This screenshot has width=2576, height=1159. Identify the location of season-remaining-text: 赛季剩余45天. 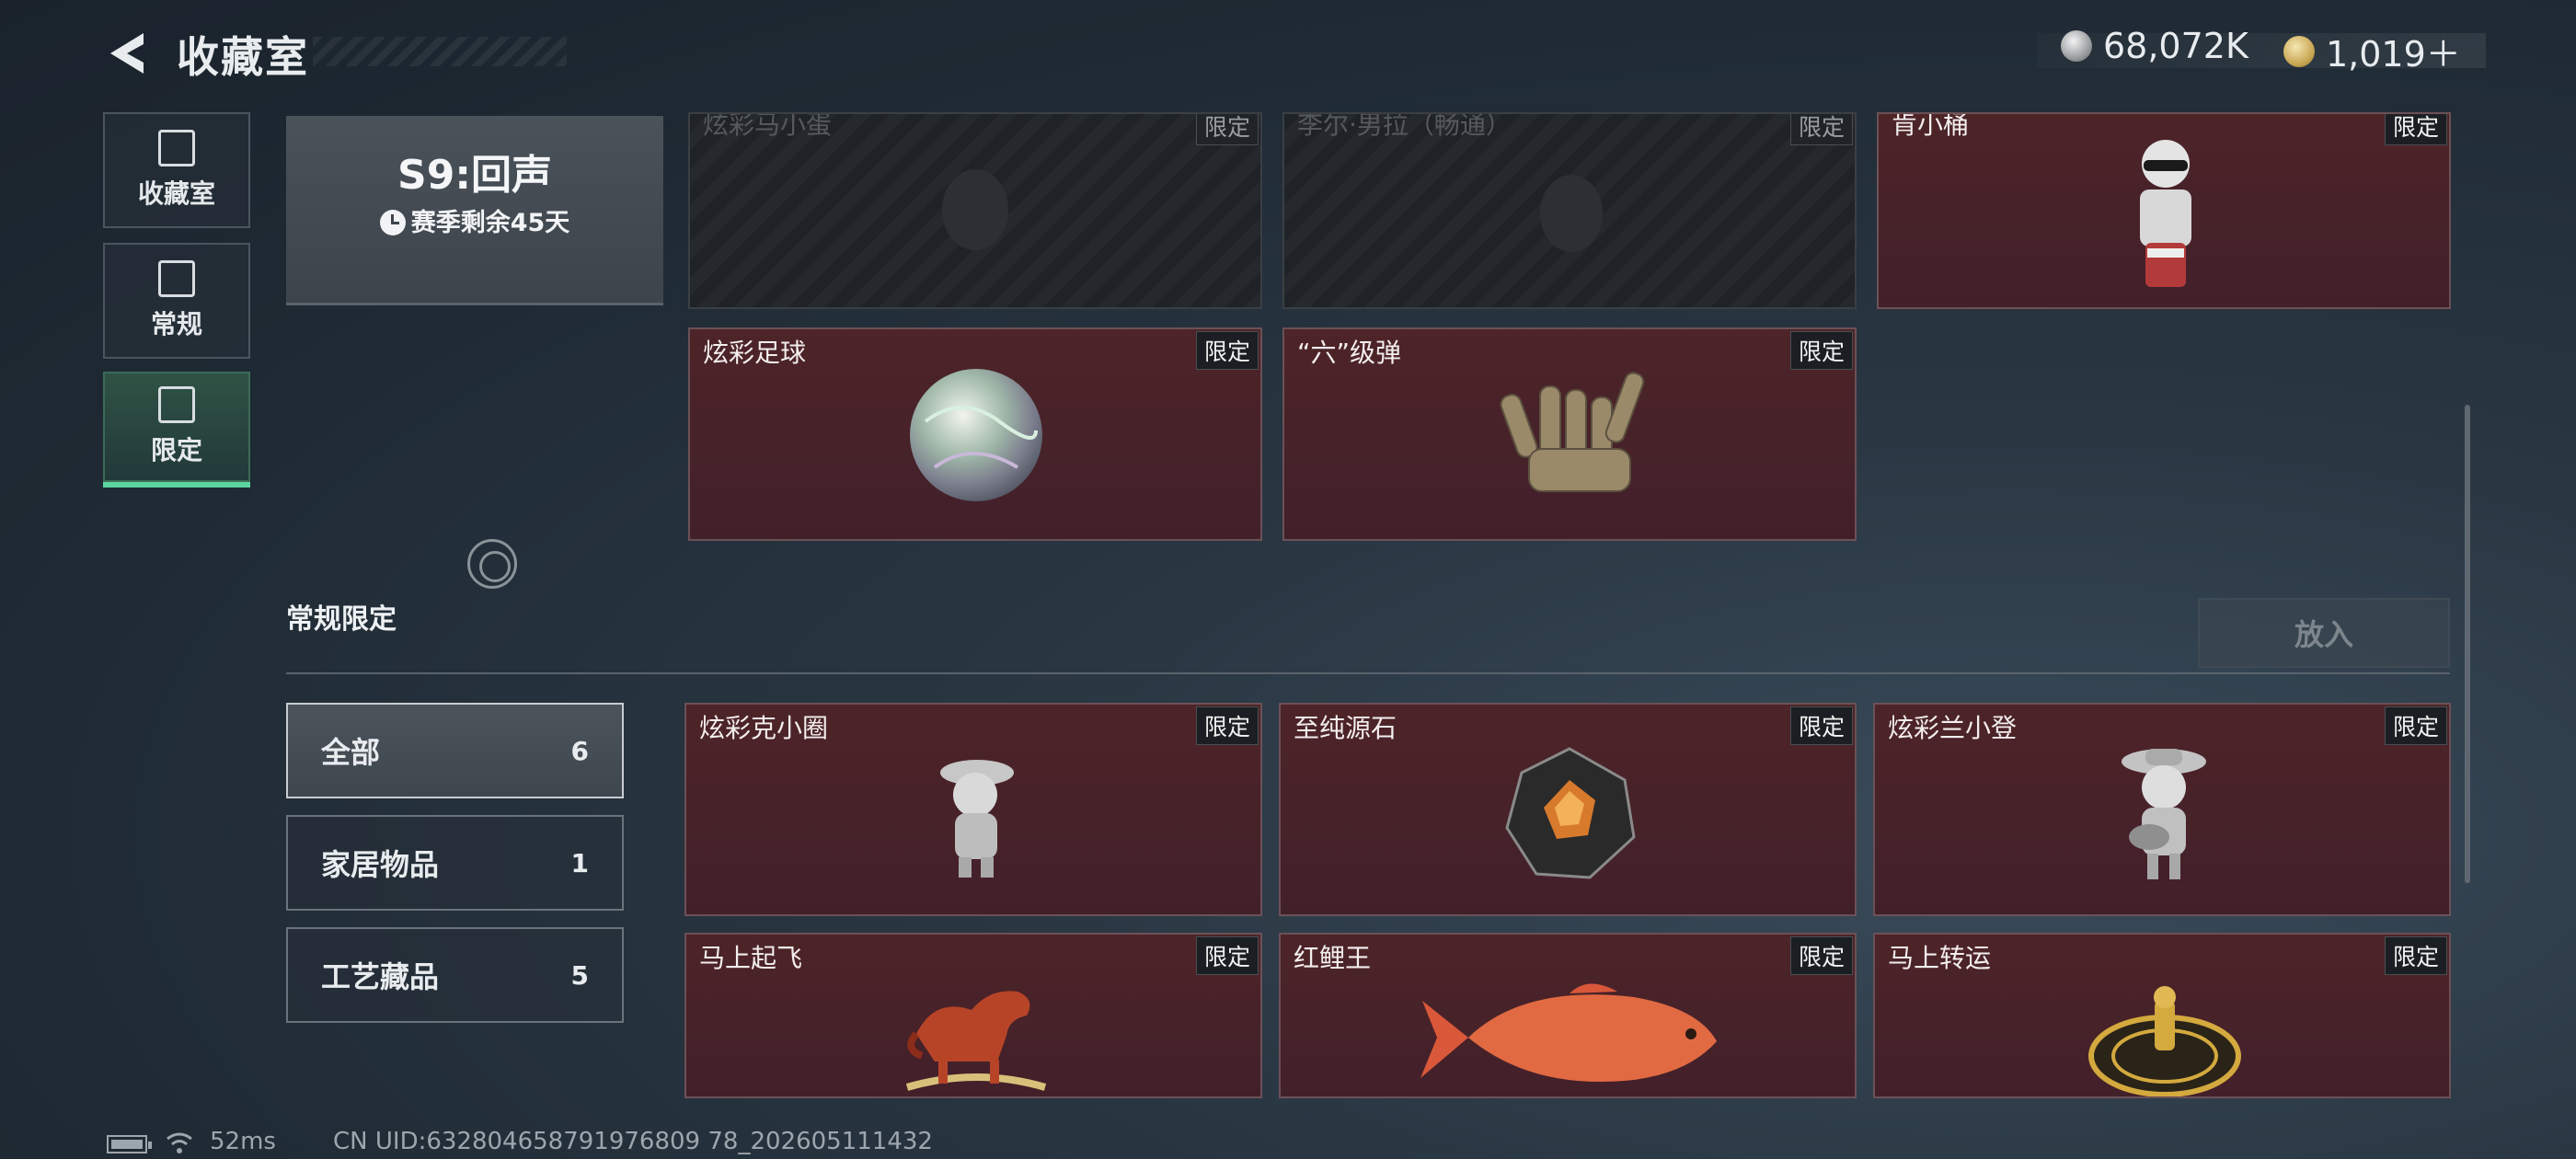
(490, 223).